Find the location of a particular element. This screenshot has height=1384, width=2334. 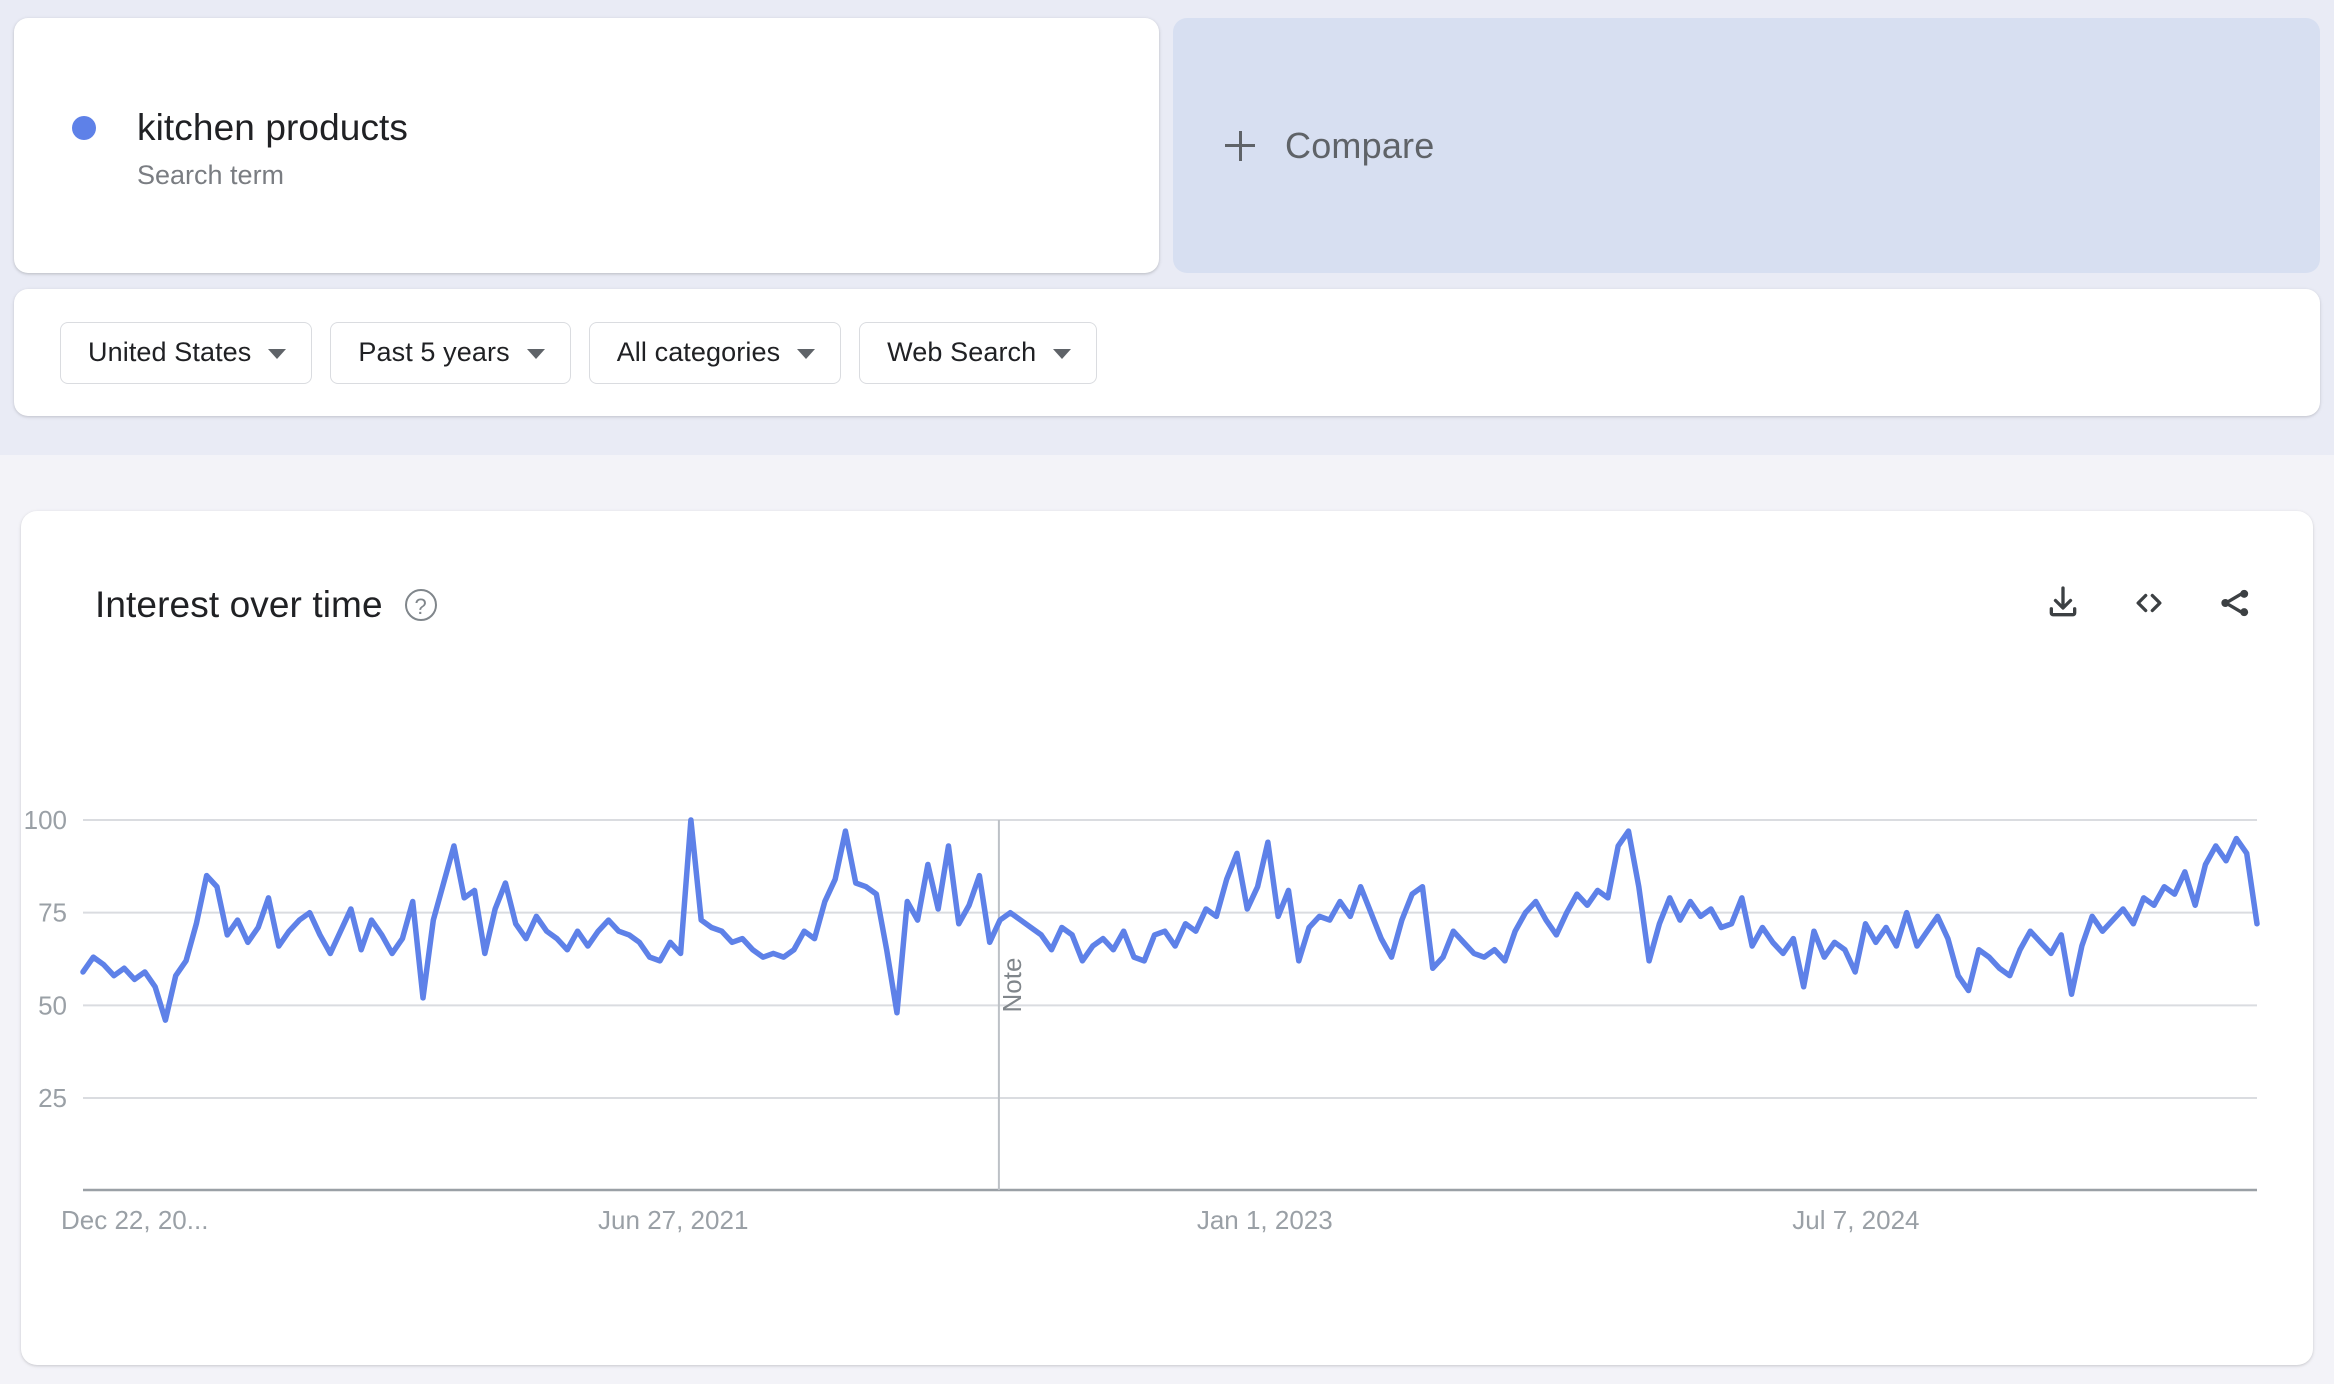

filter-chip-category-label: All categories is located at coordinates (698, 352).